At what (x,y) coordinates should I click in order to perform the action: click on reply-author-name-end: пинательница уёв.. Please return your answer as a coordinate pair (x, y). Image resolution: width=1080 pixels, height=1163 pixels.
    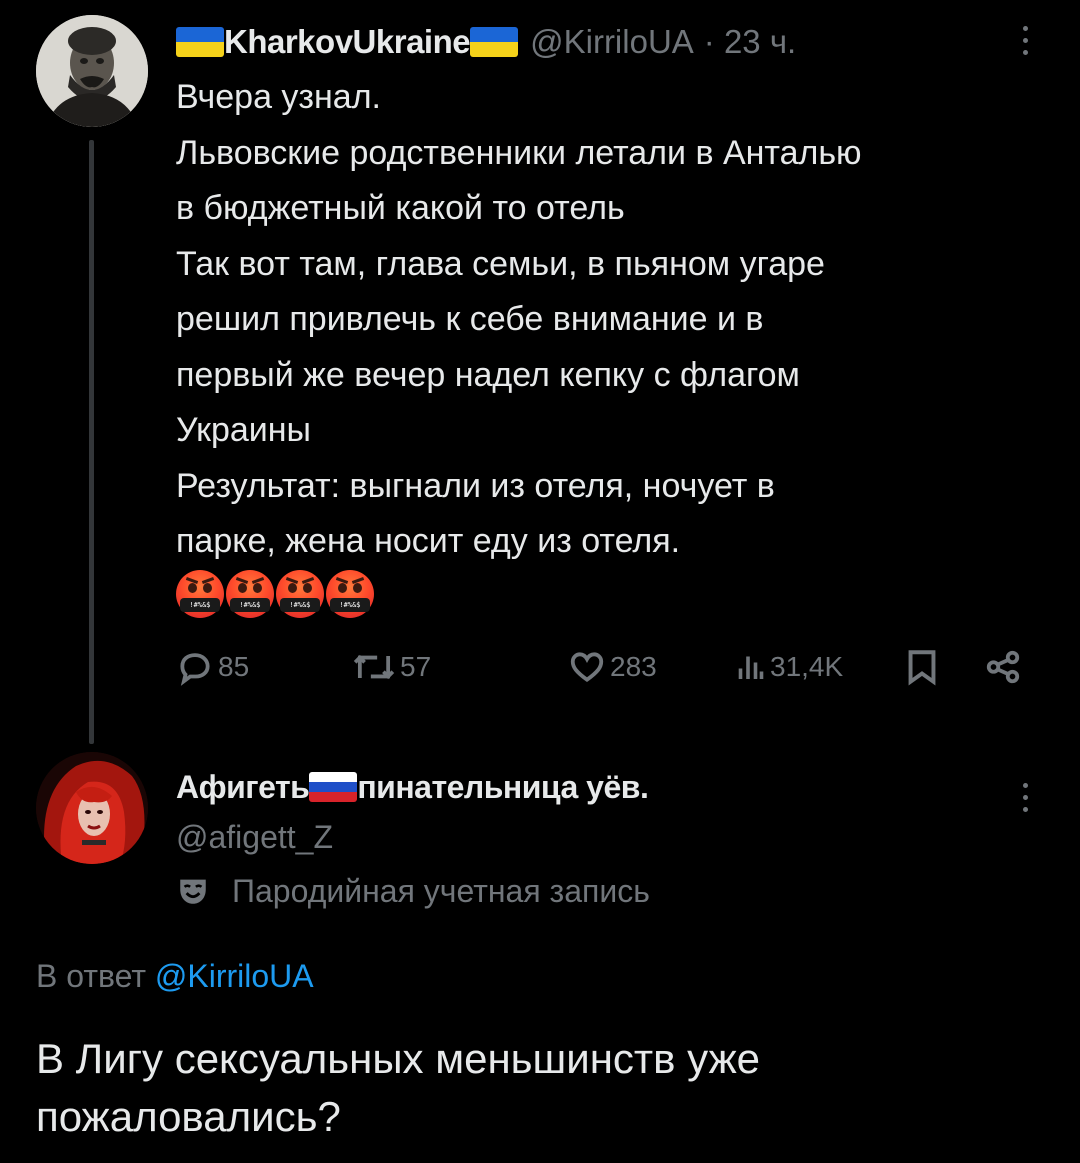
    Looking at the image, I should click on (503, 787).